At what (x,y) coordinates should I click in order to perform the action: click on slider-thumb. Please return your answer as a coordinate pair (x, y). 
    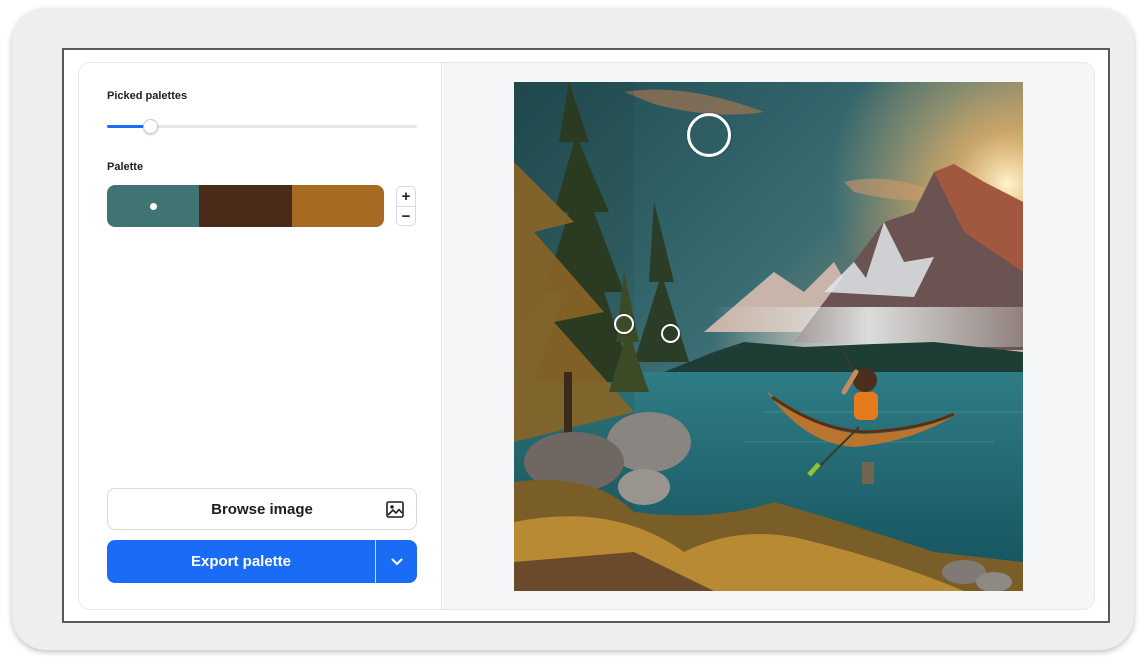
    Looking at the image, I should click on (150, 126).